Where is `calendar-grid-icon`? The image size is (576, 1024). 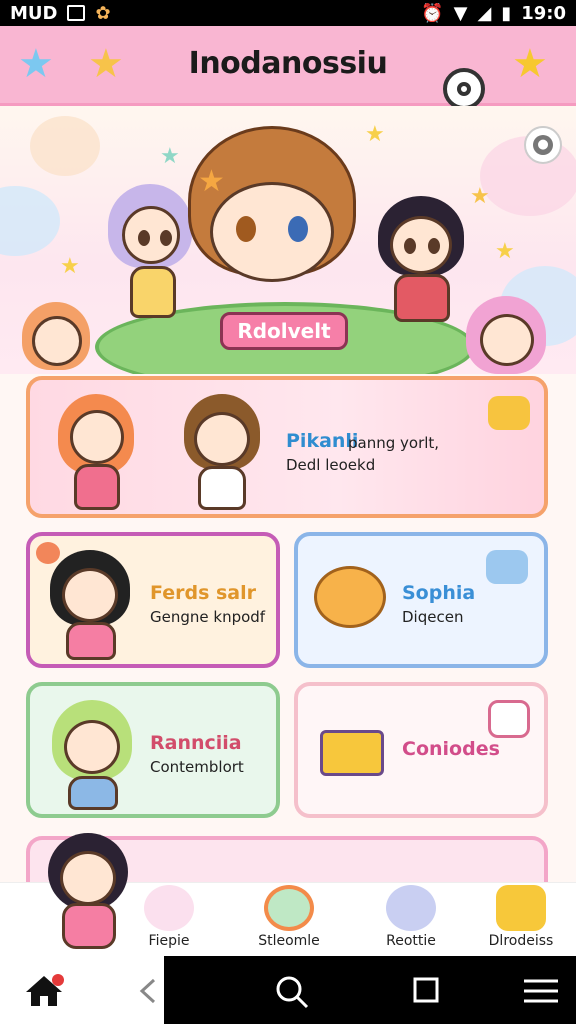 calendar-grid-icon is located at coordinates (509, 719).